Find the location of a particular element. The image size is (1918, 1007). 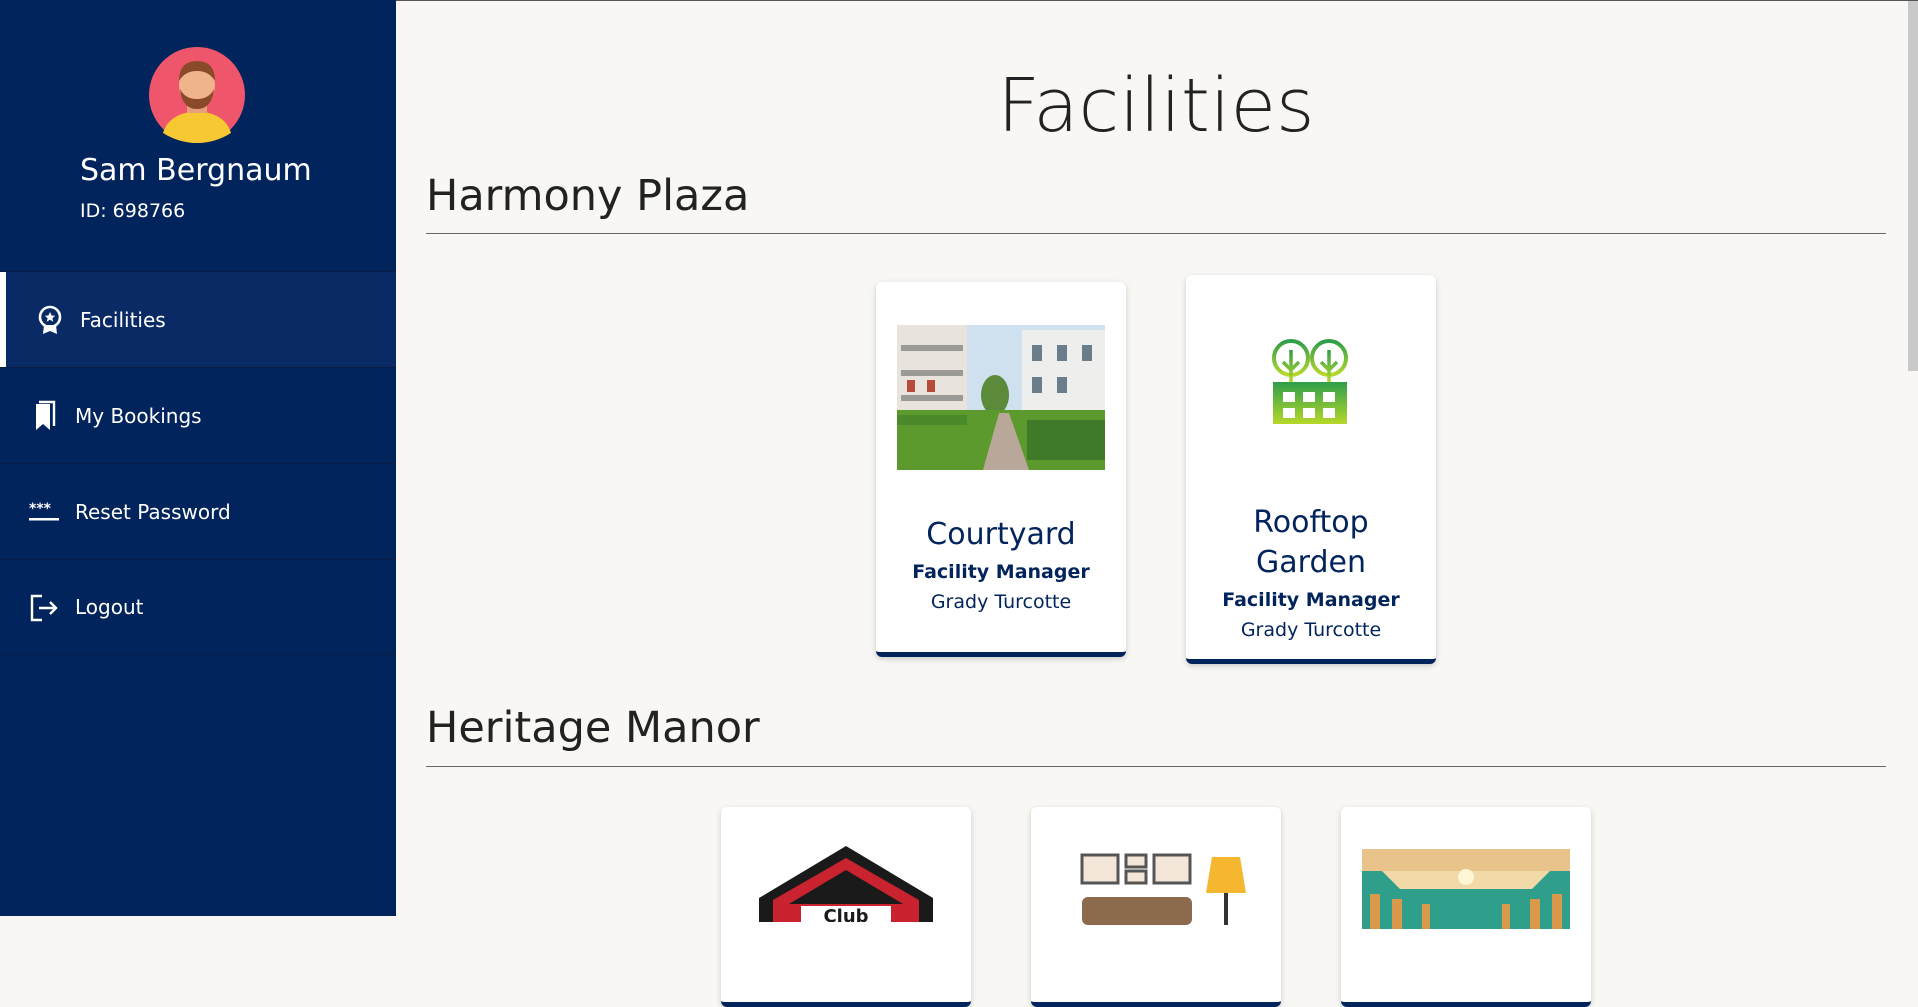

avatar-icon is located at coordinates (197, 95).